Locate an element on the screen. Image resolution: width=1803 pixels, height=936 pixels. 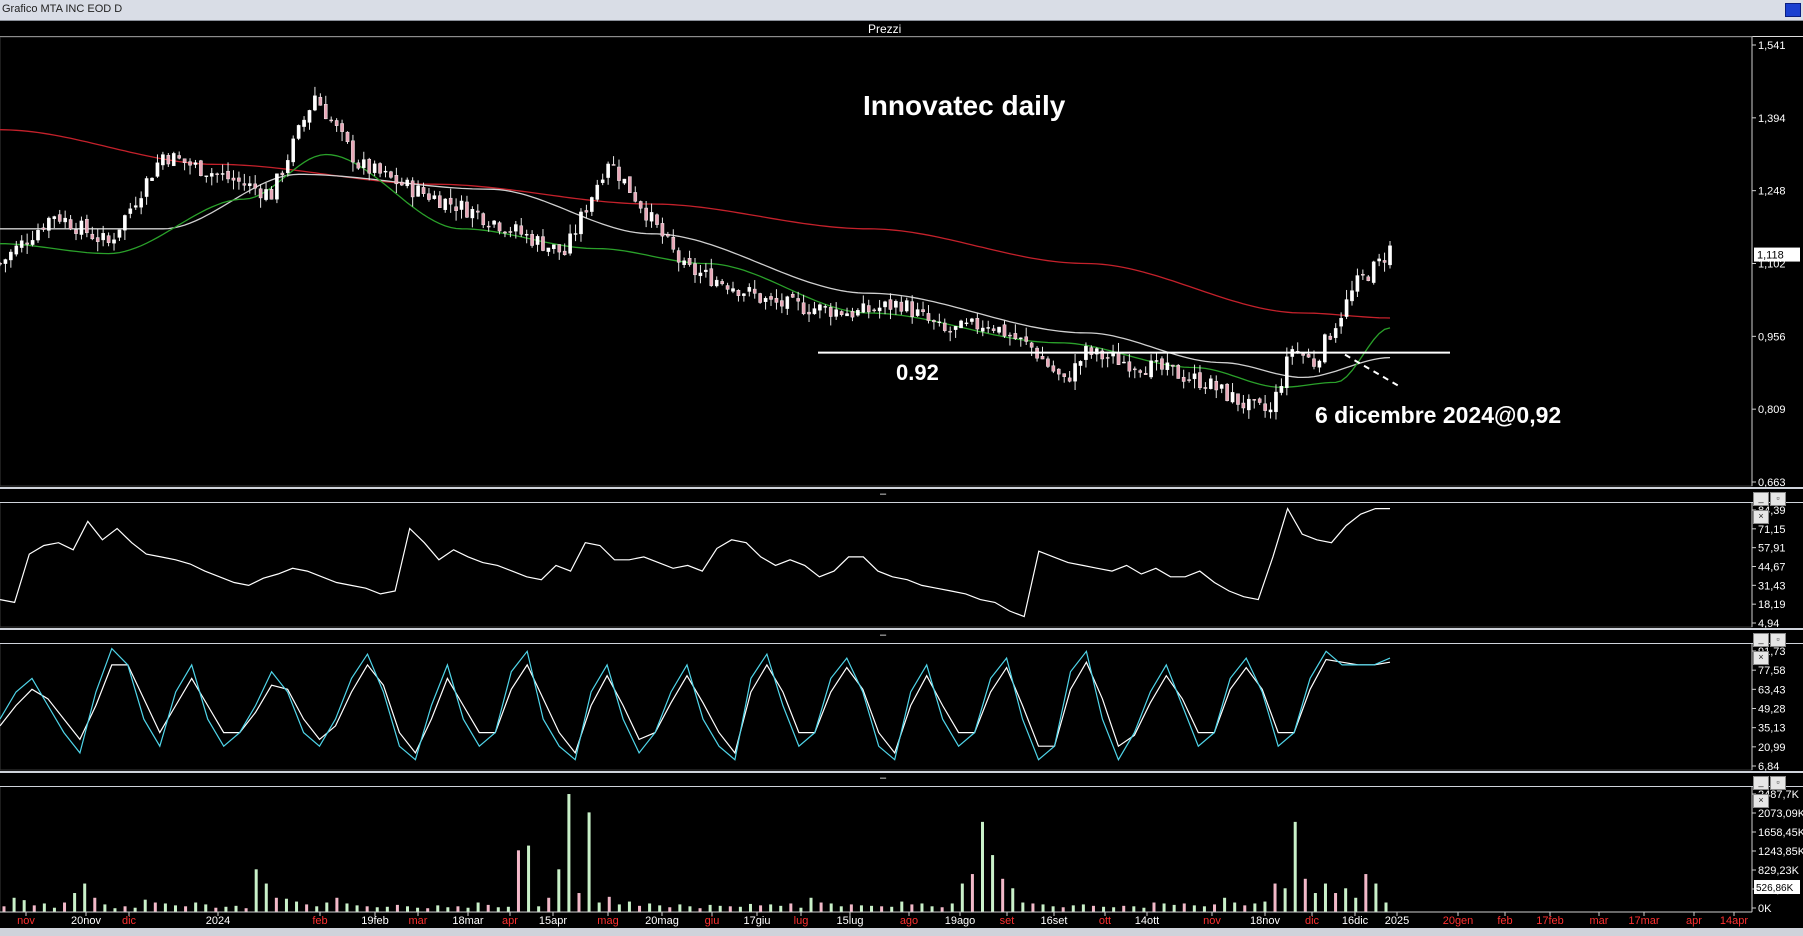
y-tick-label: 1243,85K is located at coordinates (1780, 852).